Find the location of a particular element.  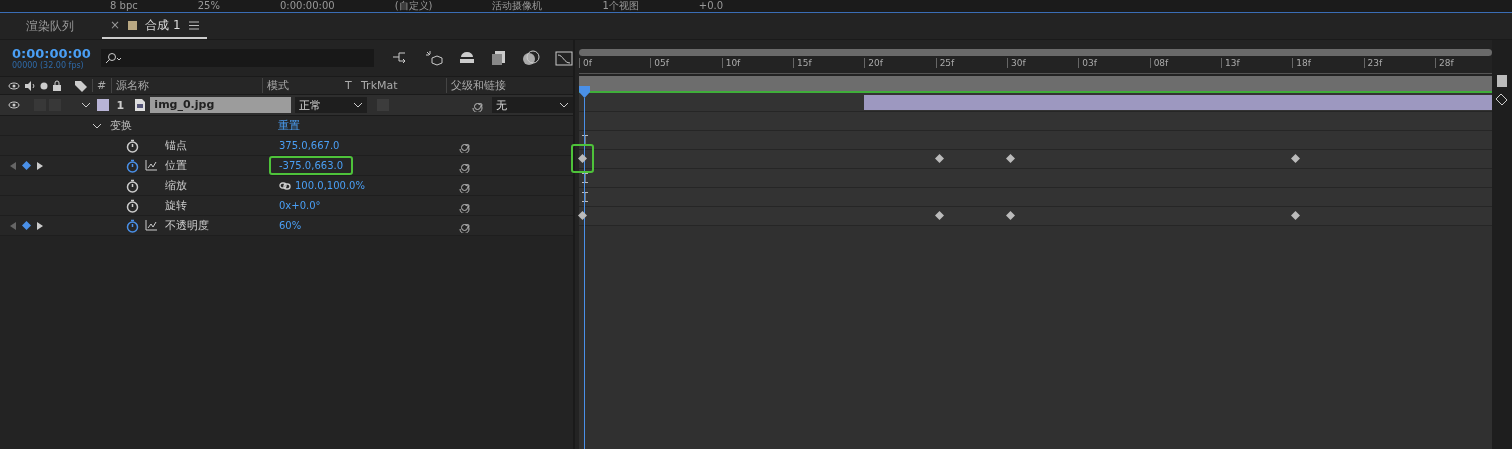

column-header: TrkMat is located at coordinates (401, 85).